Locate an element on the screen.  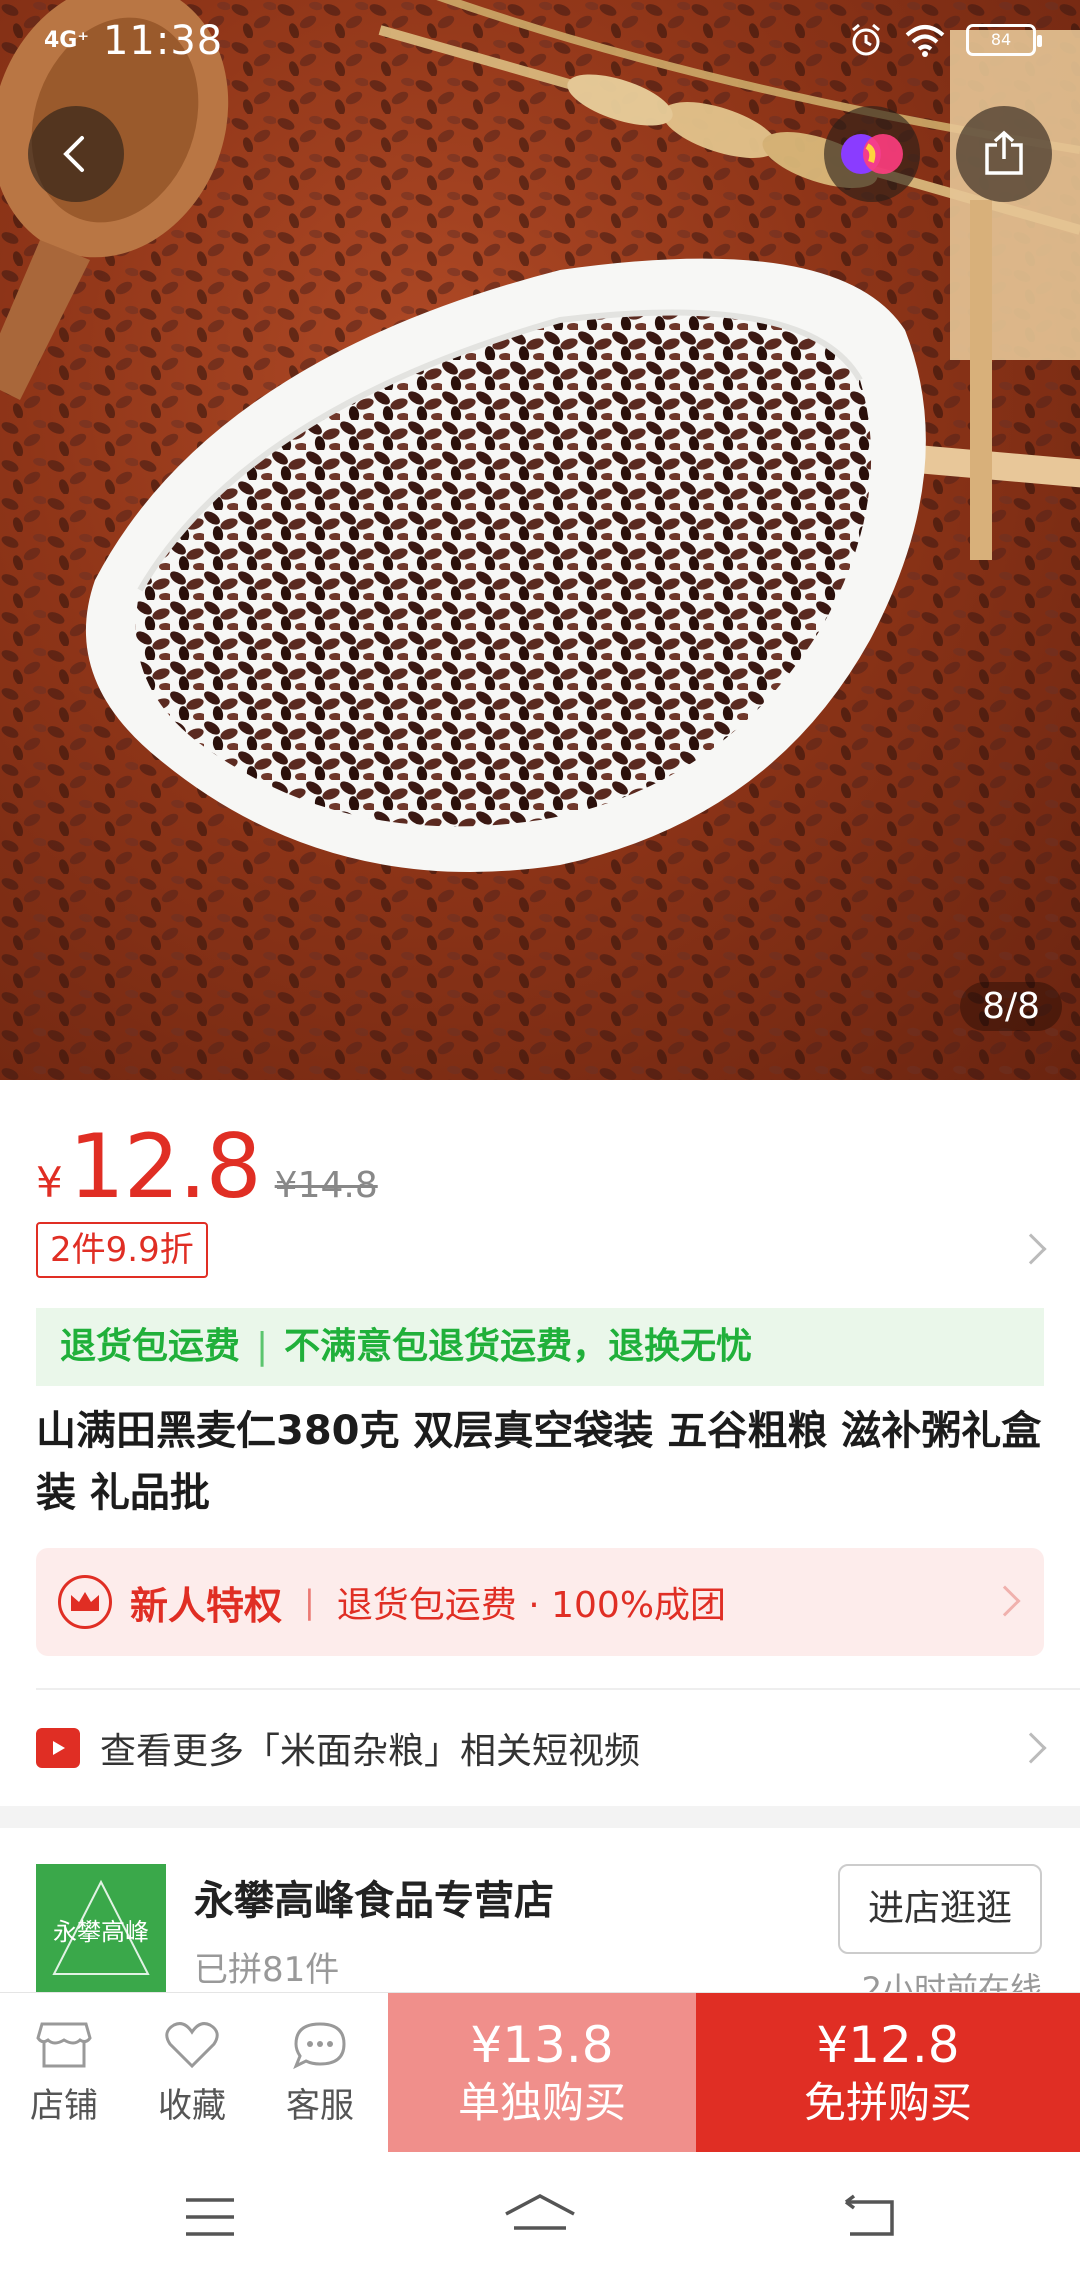
section-gap is located at coordinates (540, 1817).